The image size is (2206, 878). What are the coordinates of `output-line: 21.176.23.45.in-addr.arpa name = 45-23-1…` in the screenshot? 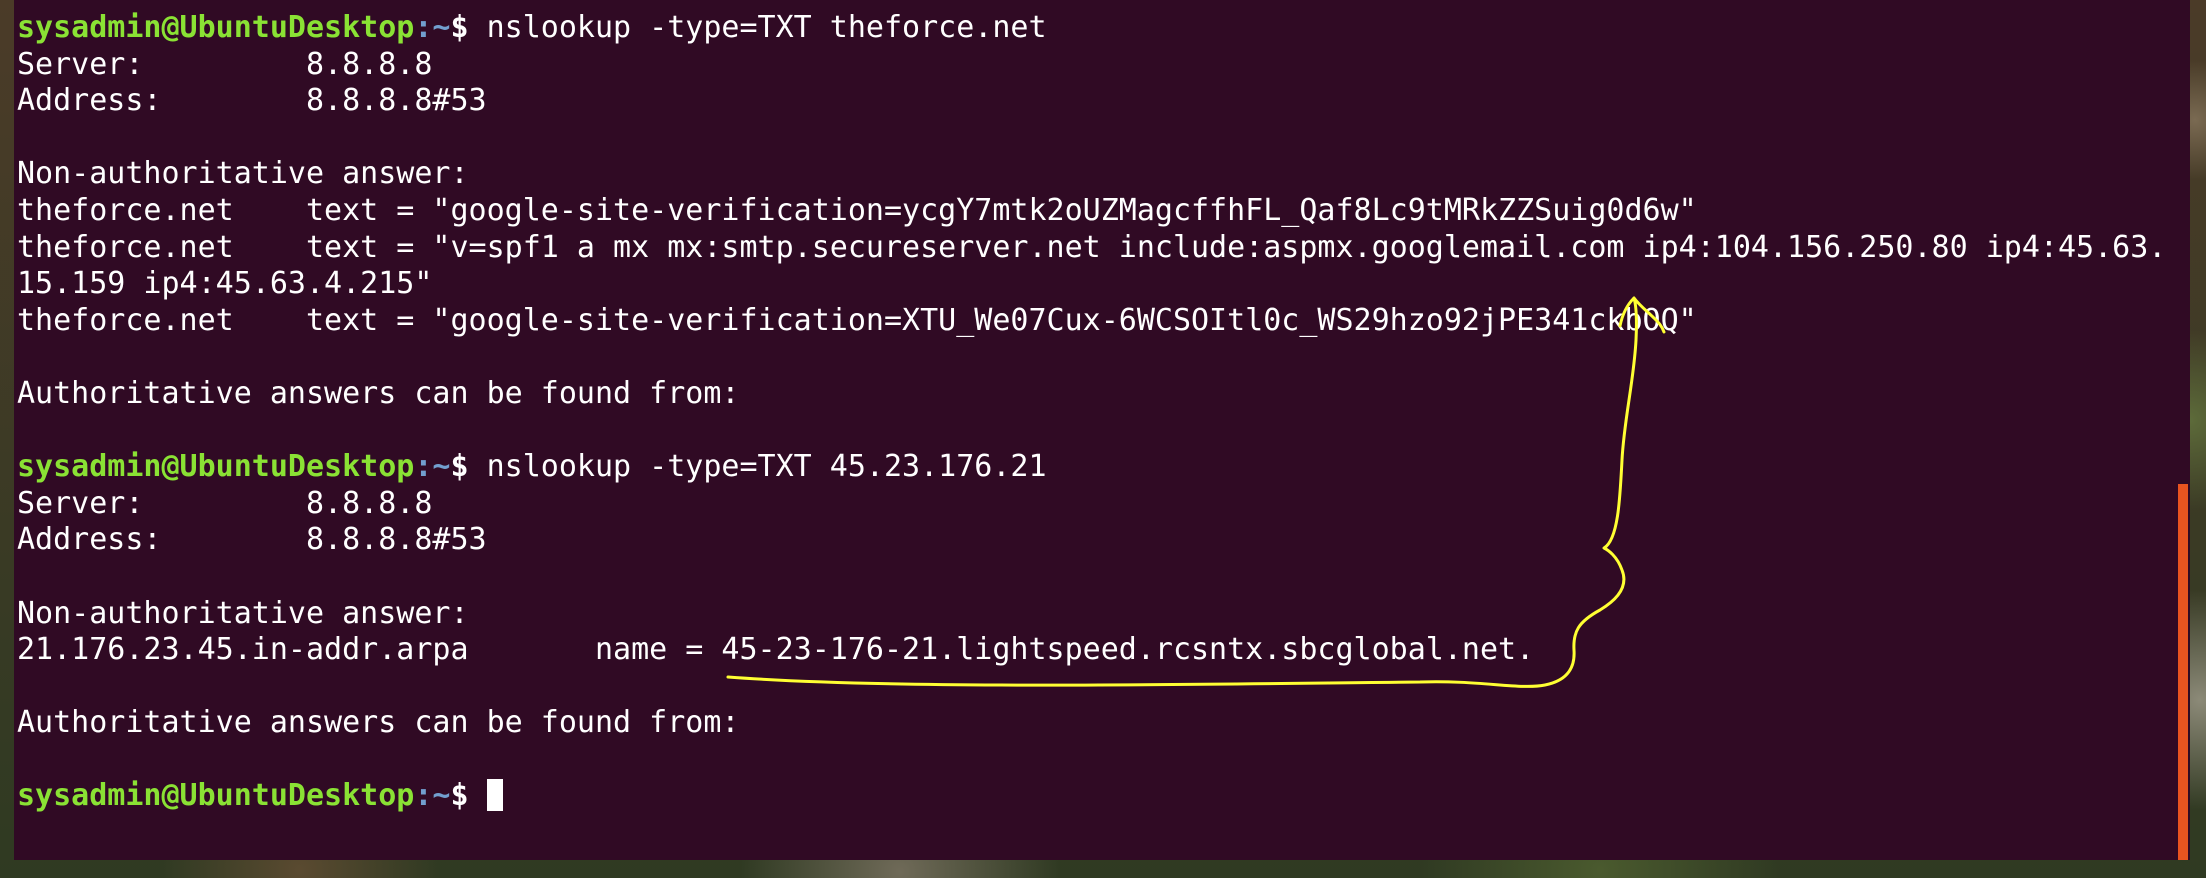 It's located at (776, 650).